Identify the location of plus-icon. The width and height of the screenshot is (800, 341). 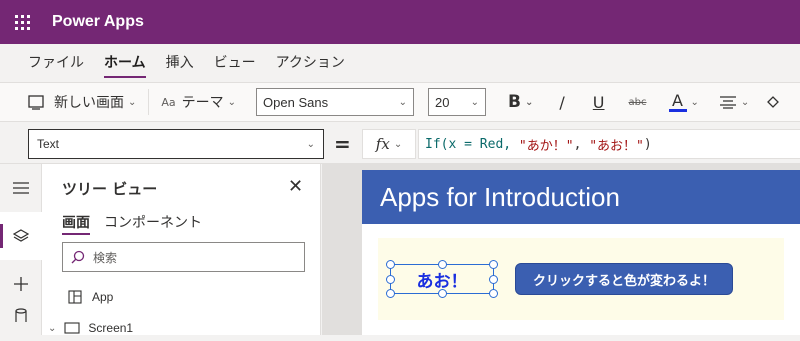
(21, 284).